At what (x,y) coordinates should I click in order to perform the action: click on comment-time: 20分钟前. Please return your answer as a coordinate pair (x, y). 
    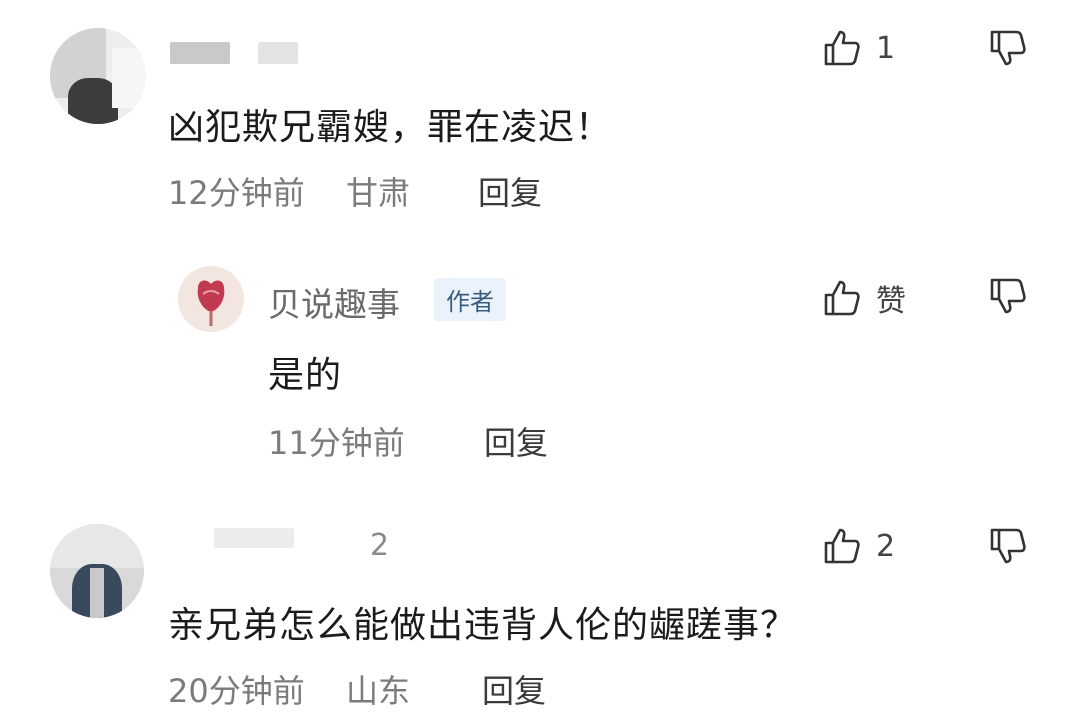
    Looking at the image, I should click on (236, 691).